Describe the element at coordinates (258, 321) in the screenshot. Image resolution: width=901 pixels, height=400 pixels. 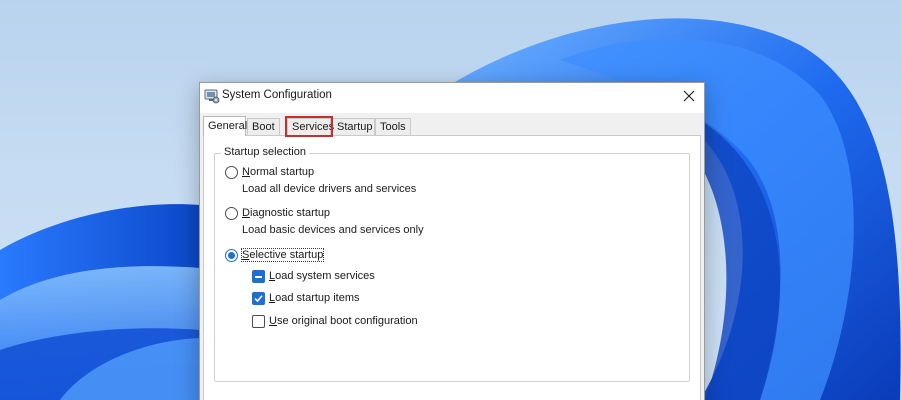
I see `use-original-boot-checkbox` at that location.